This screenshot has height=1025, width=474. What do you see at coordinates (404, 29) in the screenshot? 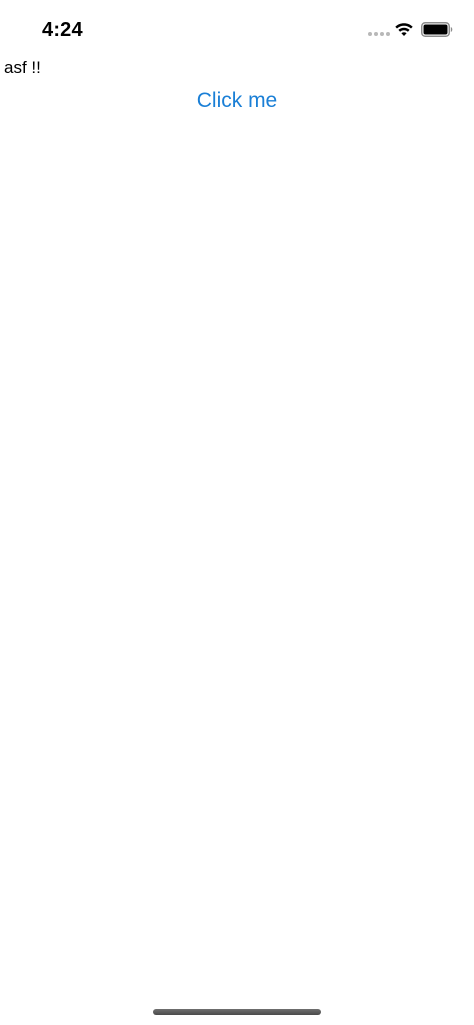
I see `wifi-icon` at bounding box center [404, 29].